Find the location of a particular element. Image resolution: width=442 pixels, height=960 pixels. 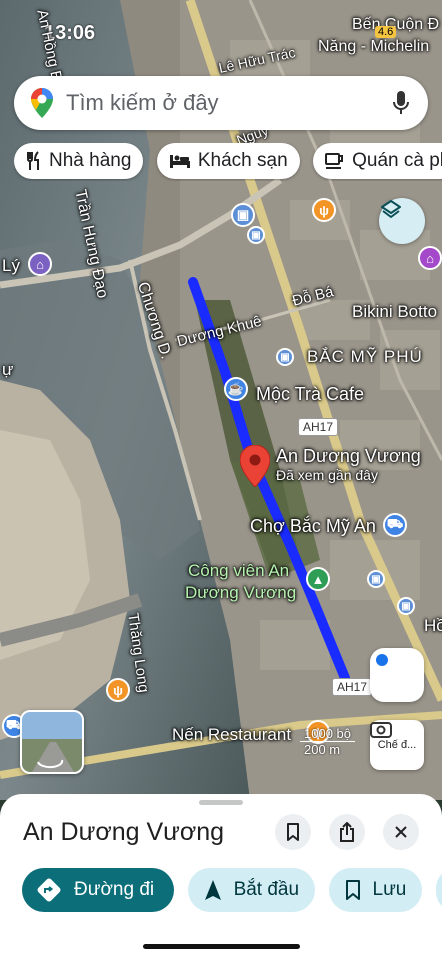

poi-attraction-icon: ⌂ is located at coordinates (430, 258).